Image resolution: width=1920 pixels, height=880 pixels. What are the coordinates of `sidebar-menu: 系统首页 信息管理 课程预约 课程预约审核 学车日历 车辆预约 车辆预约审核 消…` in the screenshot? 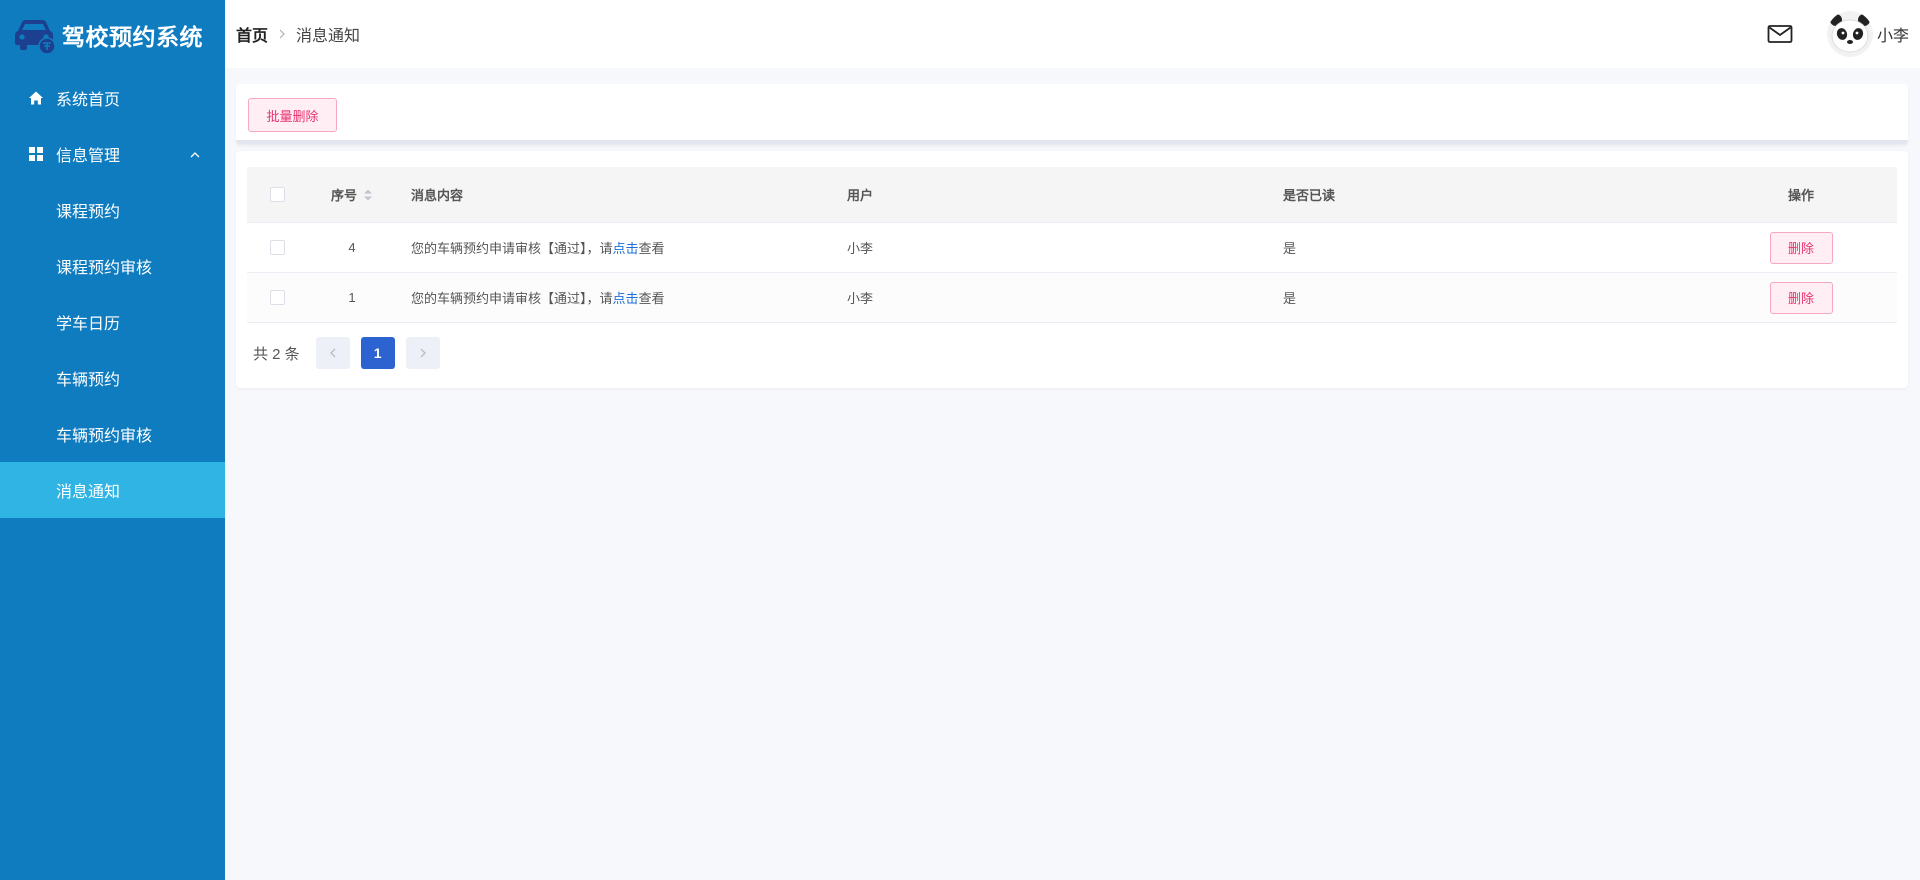 It's located at (112, 294).